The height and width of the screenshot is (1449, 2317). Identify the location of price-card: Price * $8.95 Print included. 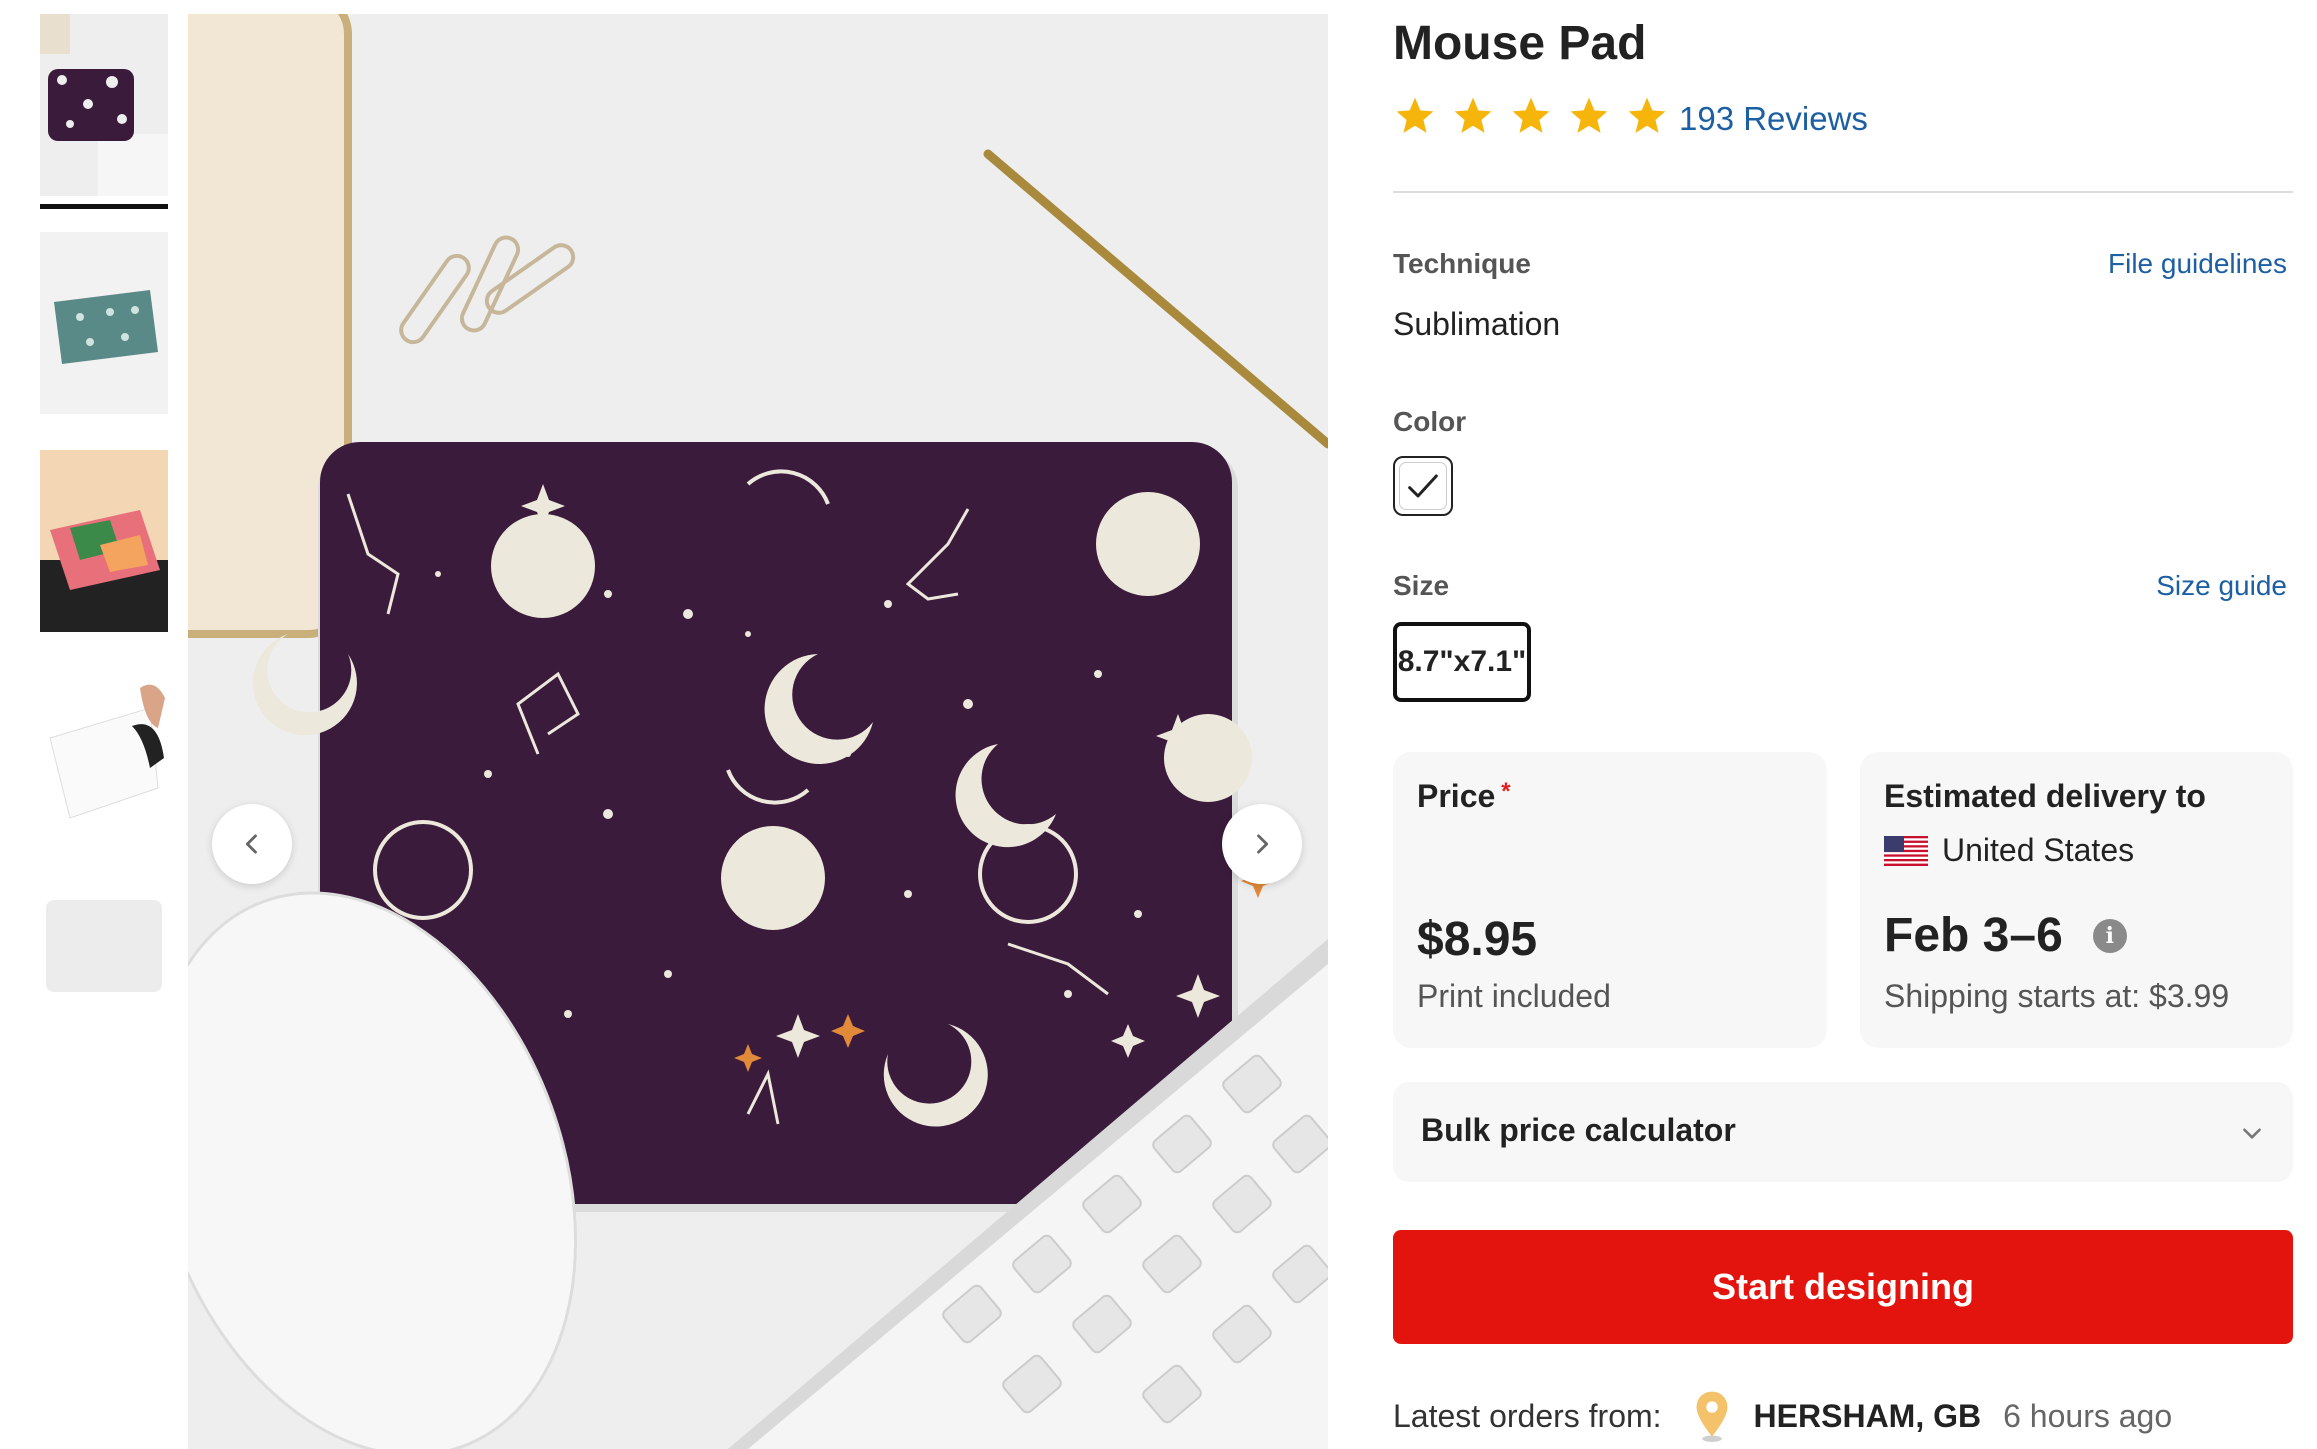
(1610, 900).